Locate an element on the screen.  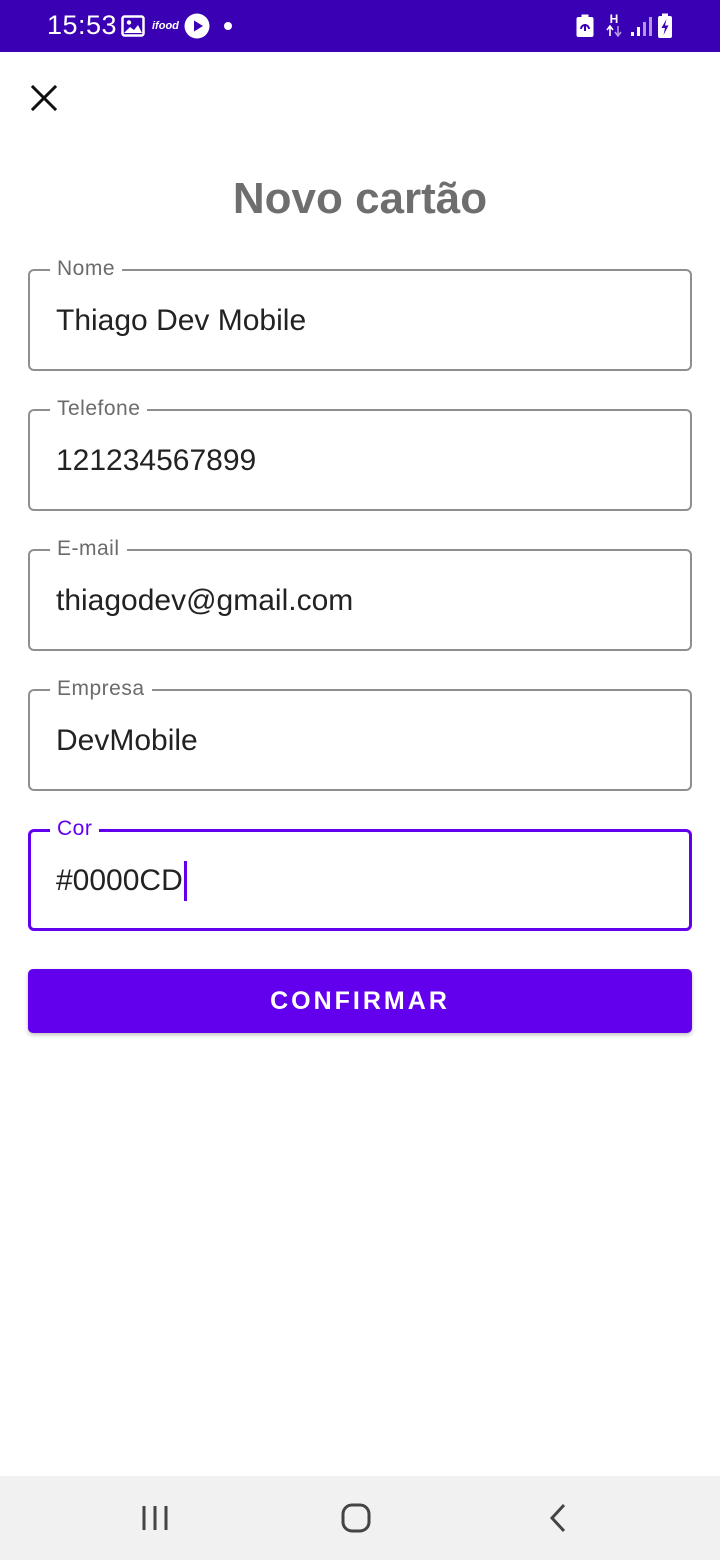
phone-field-label: Telefone is located at coordinates (99, 409).